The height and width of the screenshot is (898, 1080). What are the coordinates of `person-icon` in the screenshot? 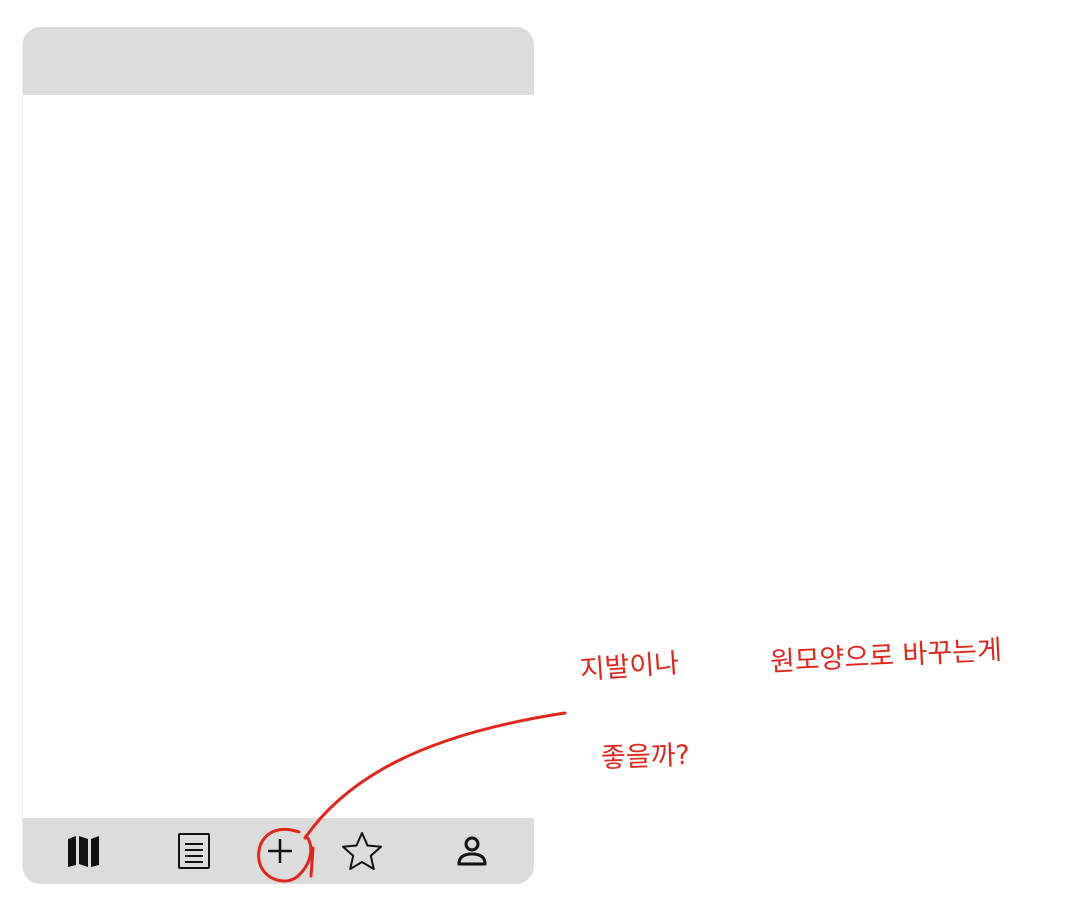 It's located at (472, 851).